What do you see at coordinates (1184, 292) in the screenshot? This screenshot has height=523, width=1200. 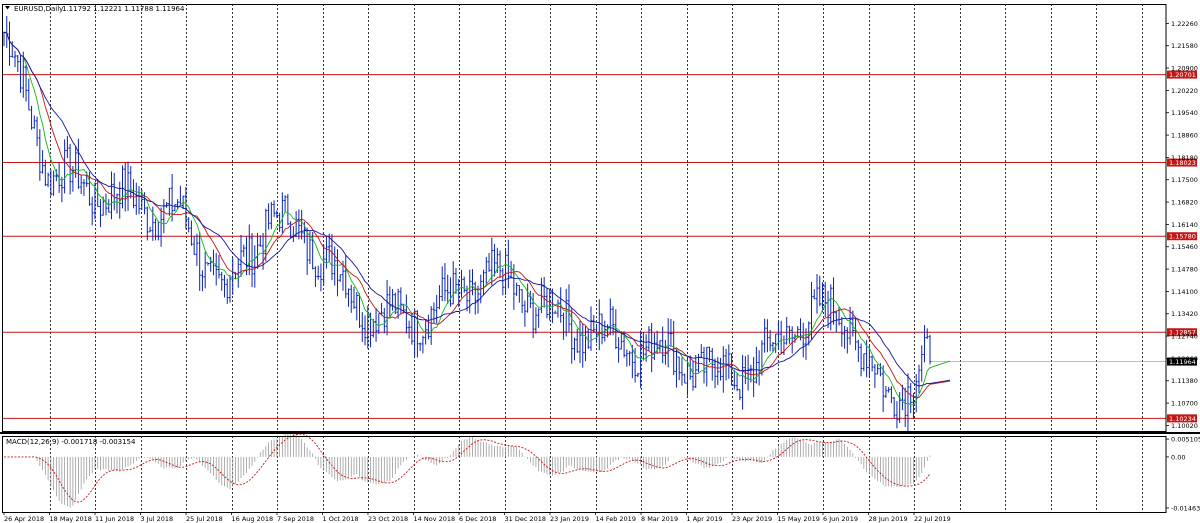 I see `price-tick-label: 1.14100` at bounding box center [1184, 292].